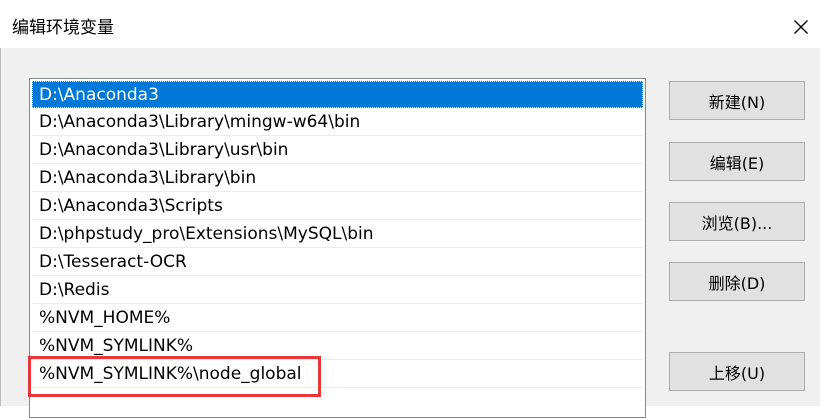 The image size is (820, 418). What do you see at coordinates (337, 150) in the screenshot?
I see `path-list-item: D:\Anaconda3\Library\usr\bin` at bounding box center [337, 150].